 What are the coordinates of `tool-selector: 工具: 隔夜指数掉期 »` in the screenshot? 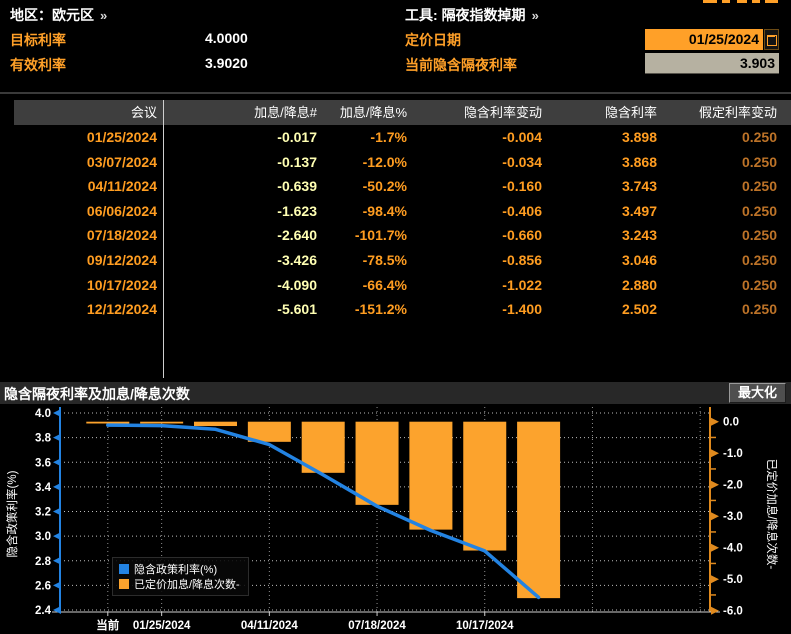 It's located at (472, 15).